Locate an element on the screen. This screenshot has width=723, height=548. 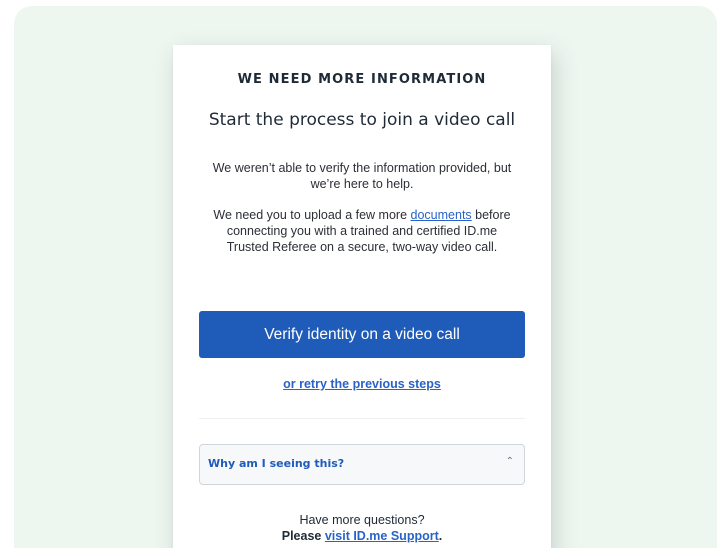
upload-text-start: We need you to upload a few more is located at coordinates (312, 215).